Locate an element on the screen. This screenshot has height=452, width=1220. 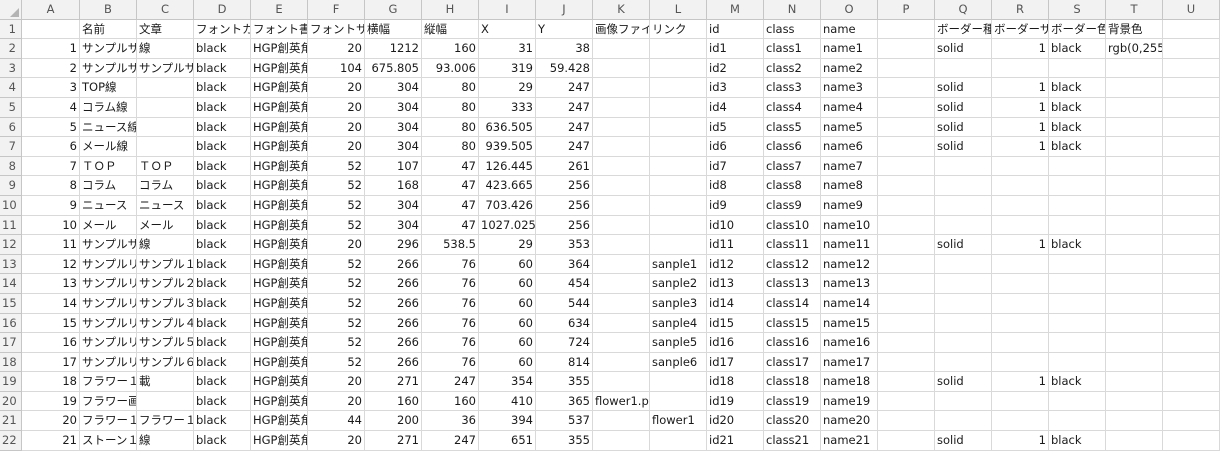
cell-t2: rgb(0,255,107) is located at coordinates (1134, 49).